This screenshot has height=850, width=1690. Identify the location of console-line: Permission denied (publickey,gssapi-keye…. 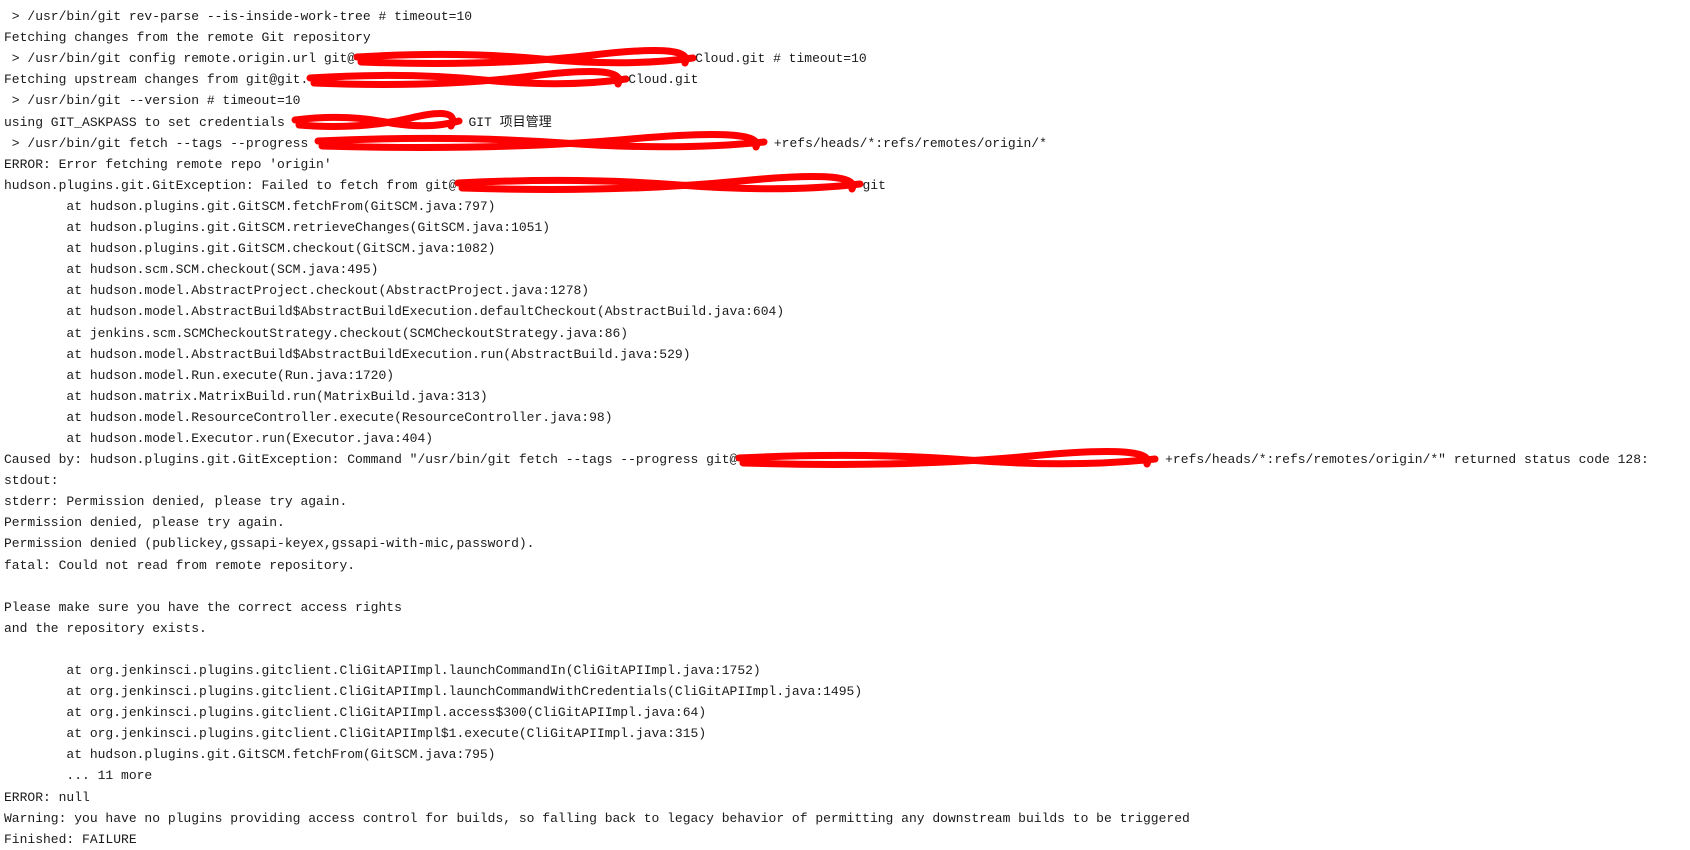
(826, 543).